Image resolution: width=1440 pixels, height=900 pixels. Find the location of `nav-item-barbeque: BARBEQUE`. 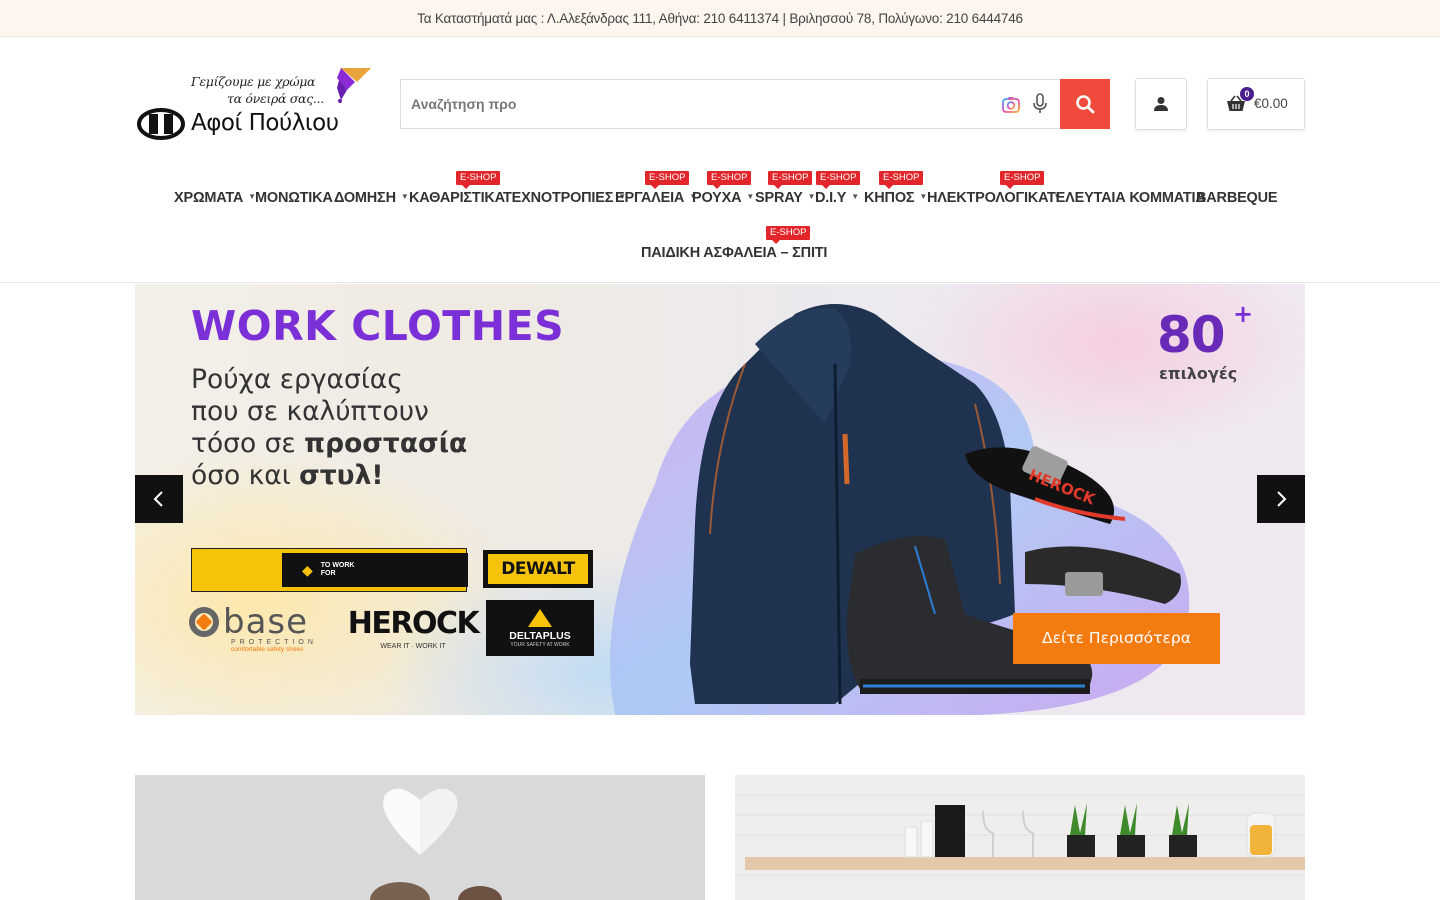

nav-item-barbeque: BARBEQUE is located at coordinates (1237, 198).